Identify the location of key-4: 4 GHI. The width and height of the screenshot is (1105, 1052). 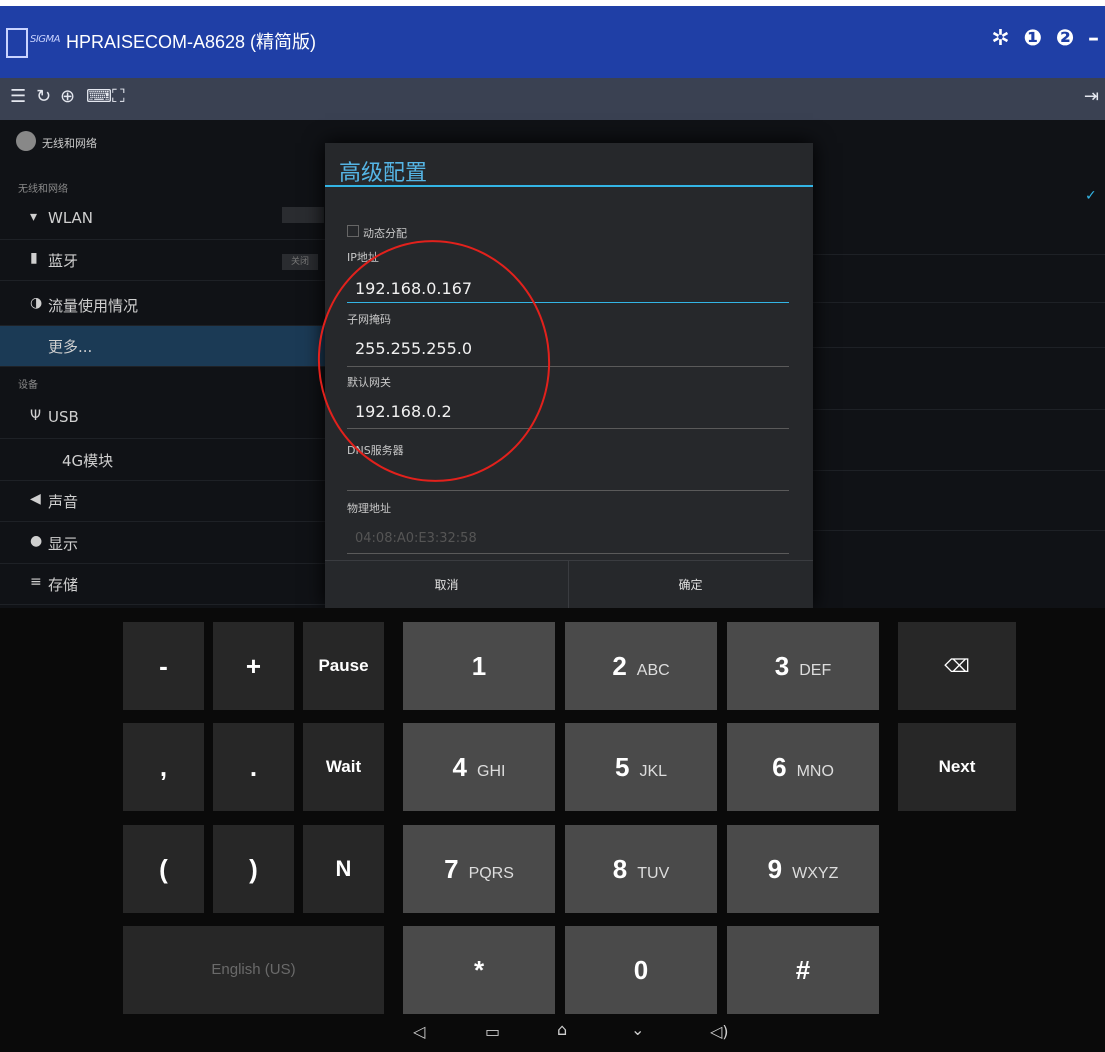
(479, 767).